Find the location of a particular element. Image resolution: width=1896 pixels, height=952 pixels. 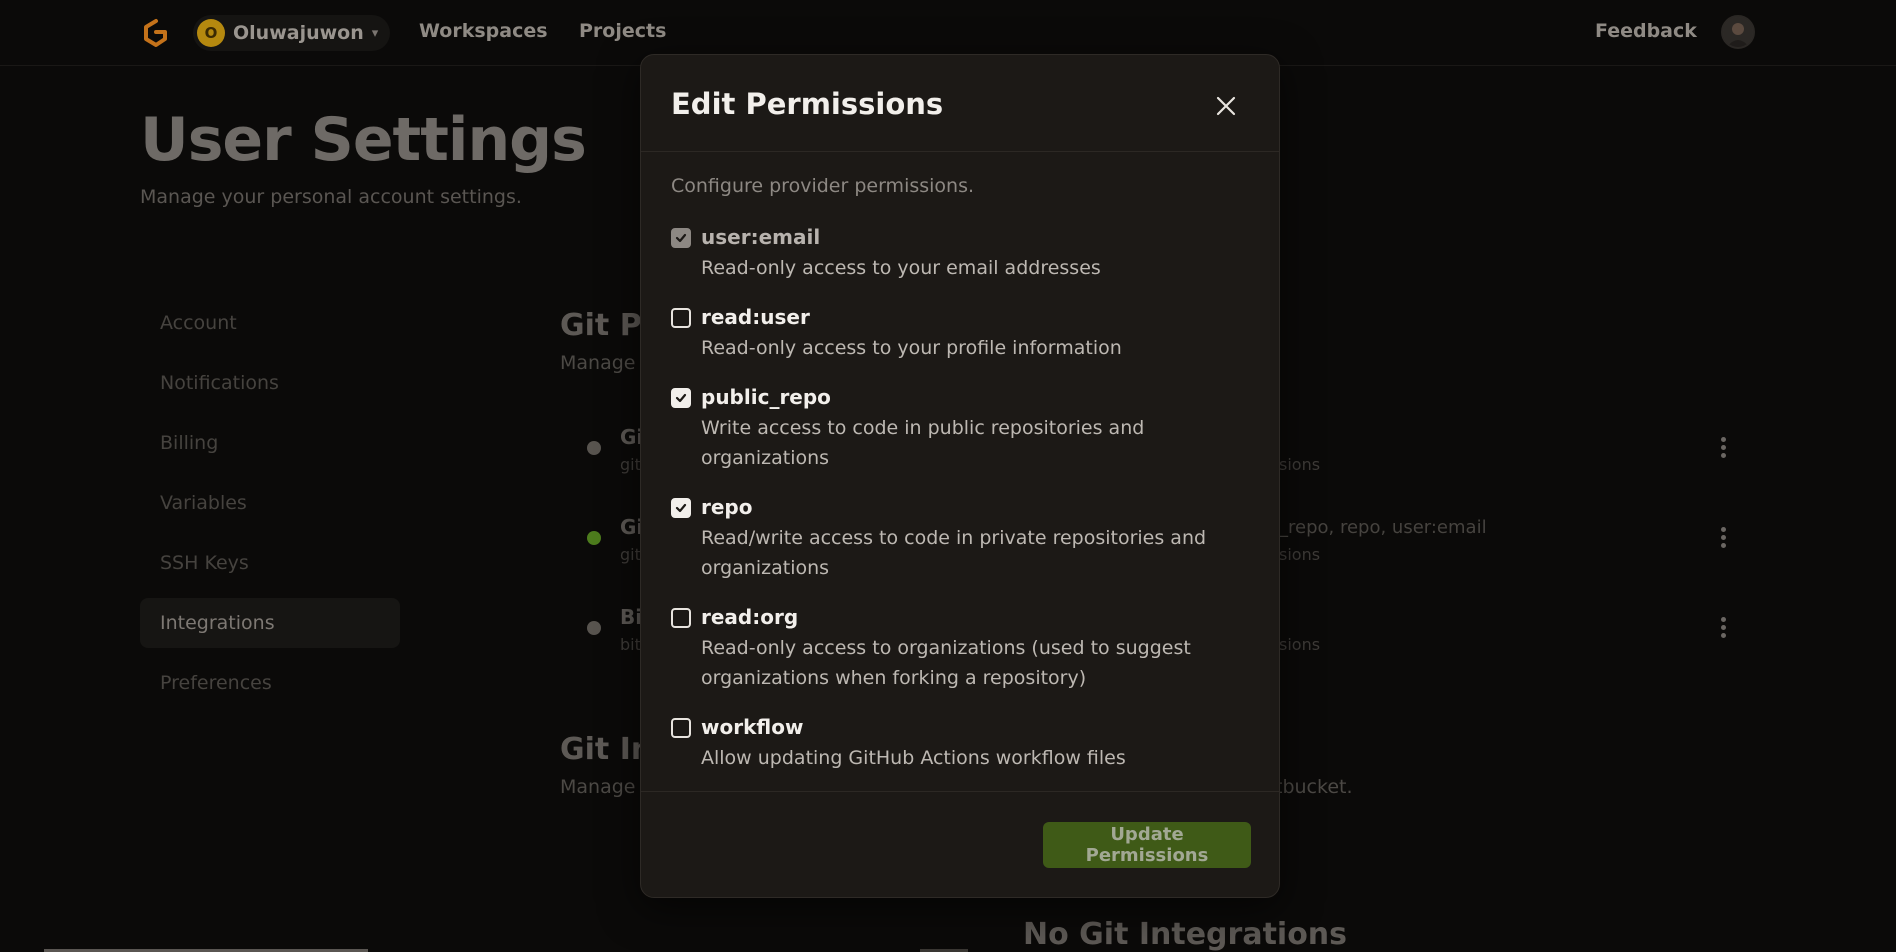

nav-projects: Projects is located at coordinates (622, 31).